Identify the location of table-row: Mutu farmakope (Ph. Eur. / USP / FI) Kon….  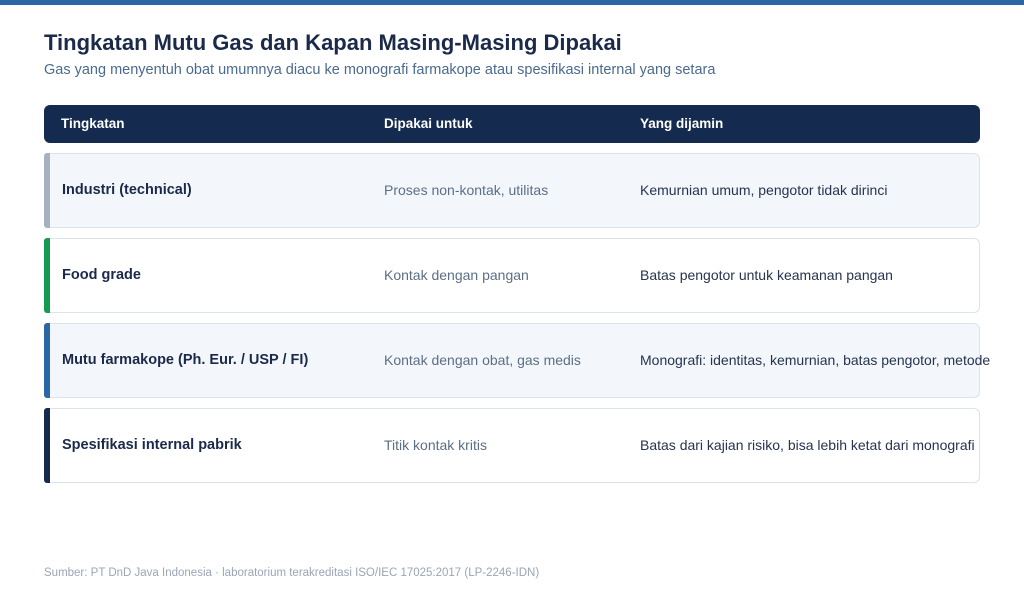
(517, 360).